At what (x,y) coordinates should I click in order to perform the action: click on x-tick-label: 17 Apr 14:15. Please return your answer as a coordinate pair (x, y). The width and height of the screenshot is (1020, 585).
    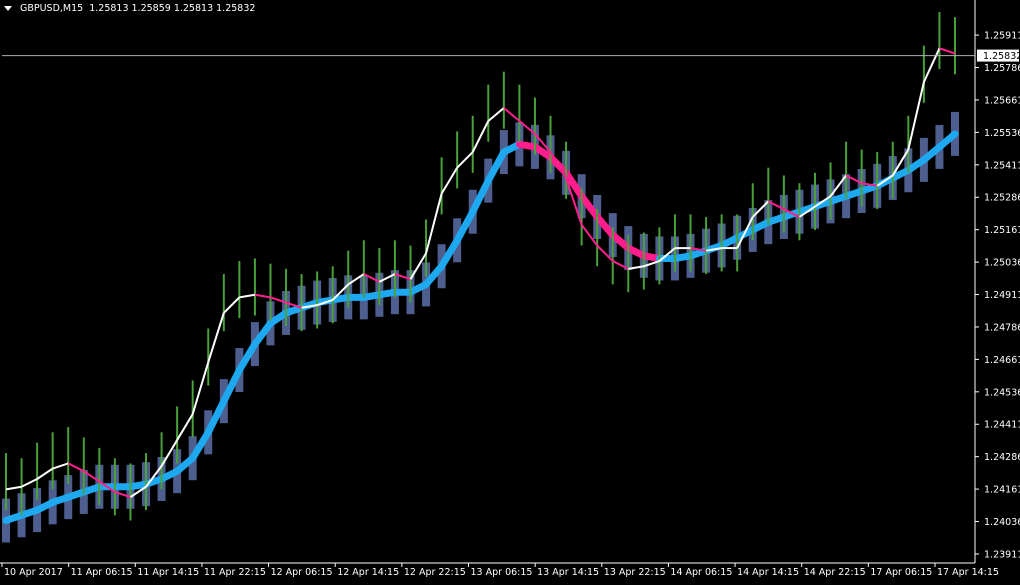
    Looking at the image, I should click on (968, 572).